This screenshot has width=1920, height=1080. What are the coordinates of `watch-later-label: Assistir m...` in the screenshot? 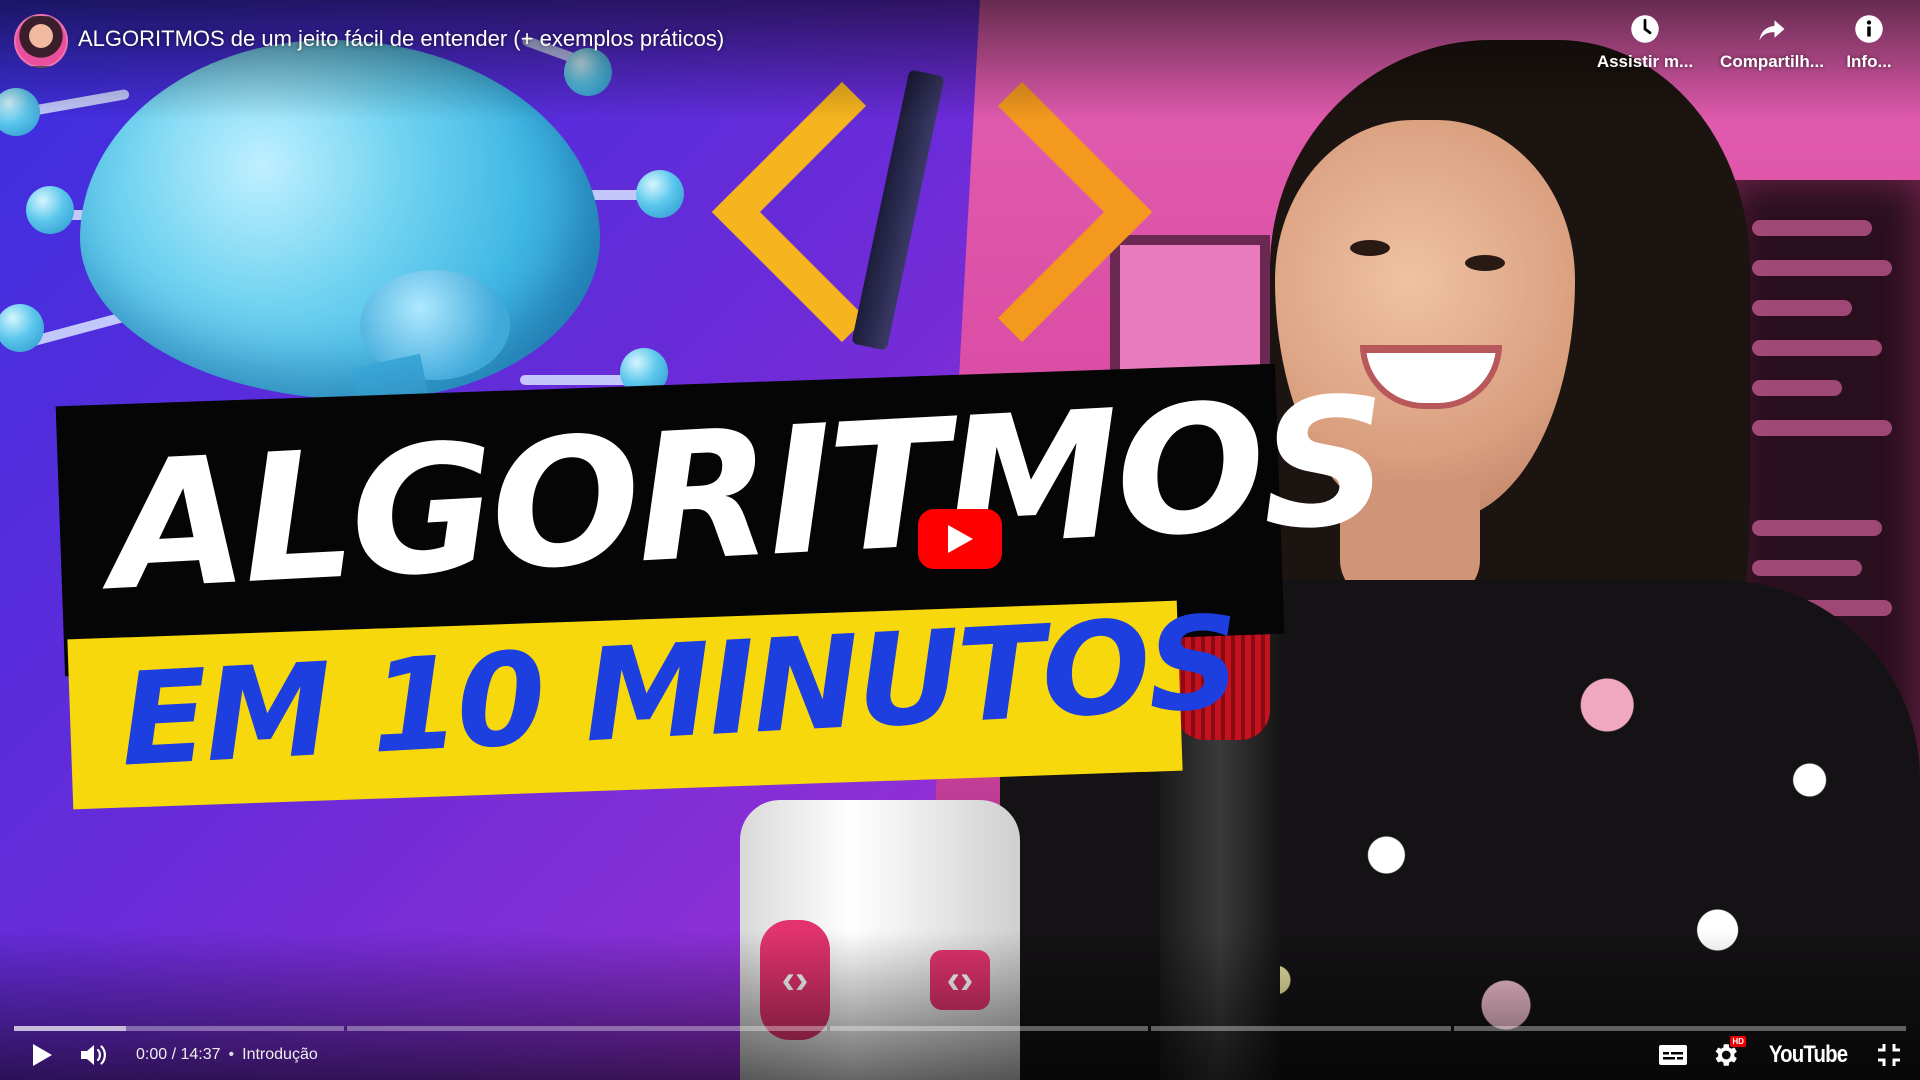 It's located at (1645, 61).